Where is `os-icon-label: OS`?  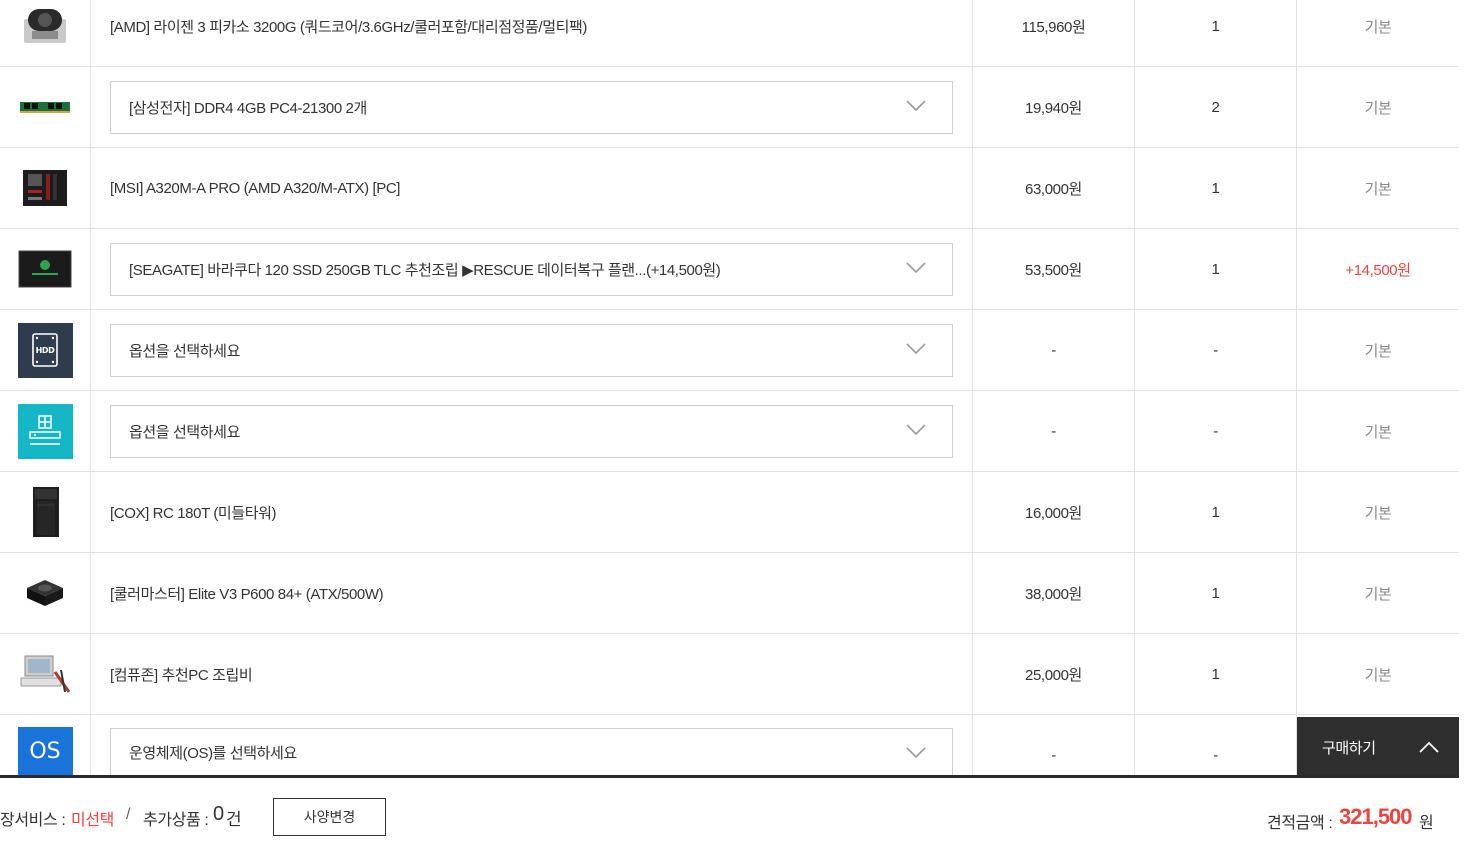 os-icon-label: OS is located at coordinates (45, 751).